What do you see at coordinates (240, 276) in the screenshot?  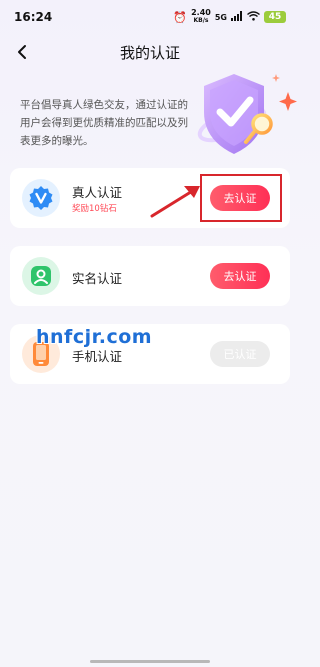 I see `go-verify-button: 去认证` at bounding box center [240, 276].